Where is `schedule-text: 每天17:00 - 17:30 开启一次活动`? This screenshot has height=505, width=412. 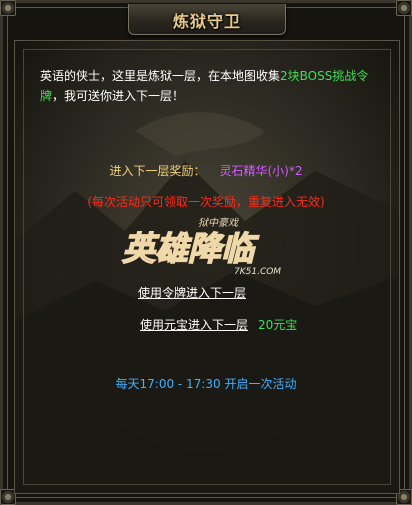 schedule-text: 每天17:00 - 17:30 开启一次活动 is located at coordinates (206, 384).